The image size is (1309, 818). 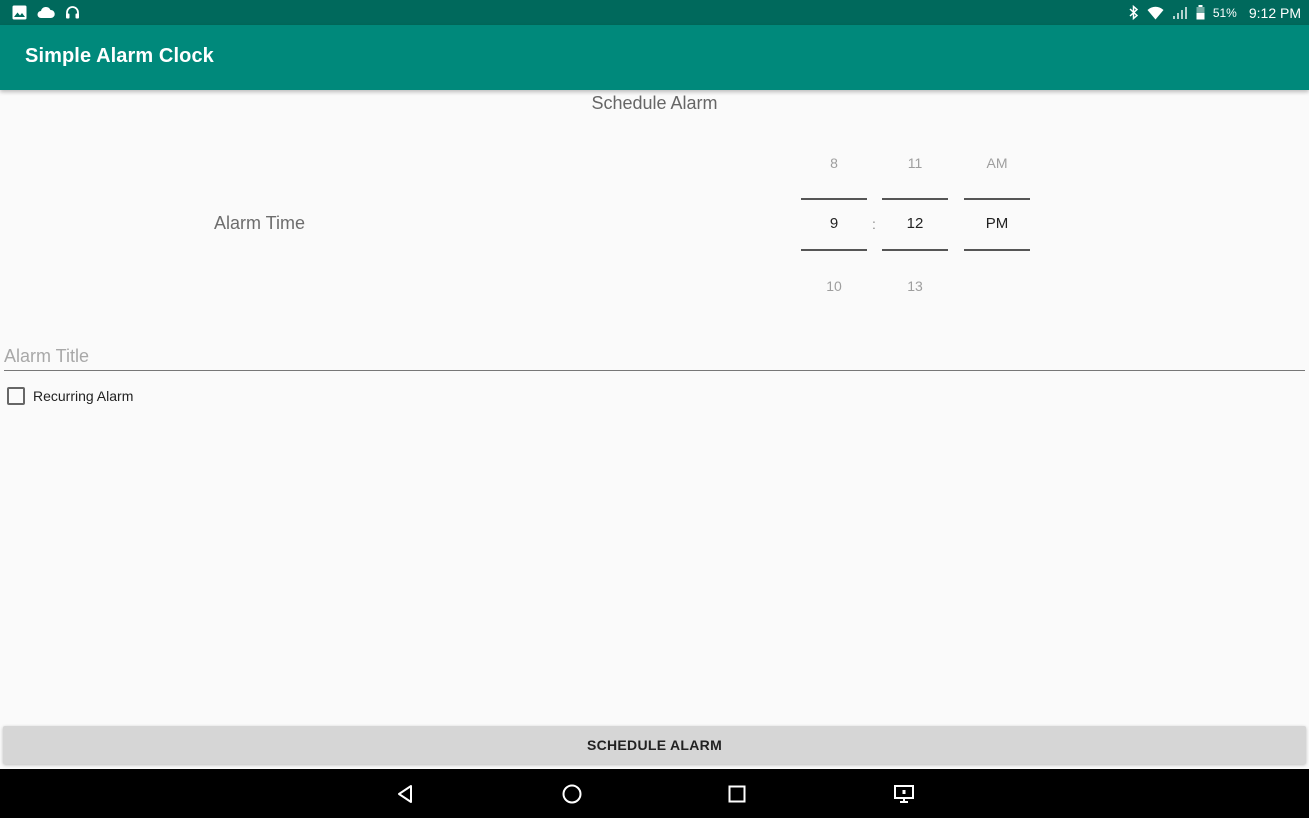 What do you see at coordinates (737, 794) in the screenshot?
I see `recents-icon` at bounding box center [737, 794].